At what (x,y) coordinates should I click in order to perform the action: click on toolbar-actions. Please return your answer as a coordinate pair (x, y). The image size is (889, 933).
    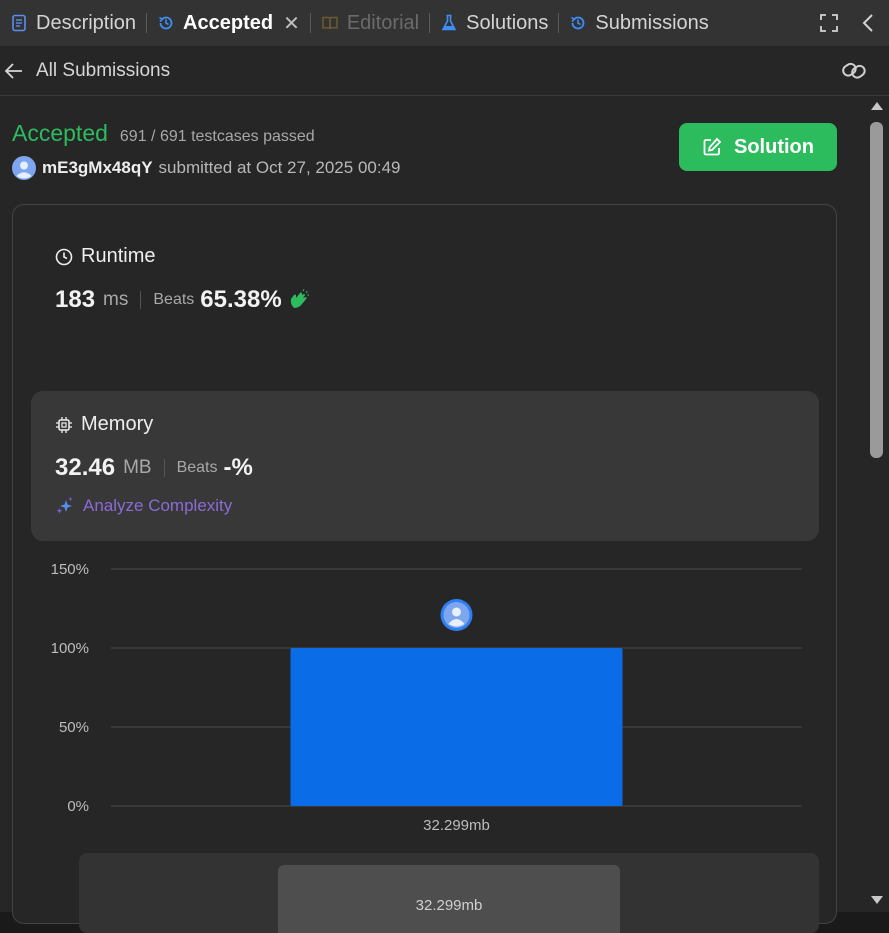
    Looking at the image, I should click on (847, 23).